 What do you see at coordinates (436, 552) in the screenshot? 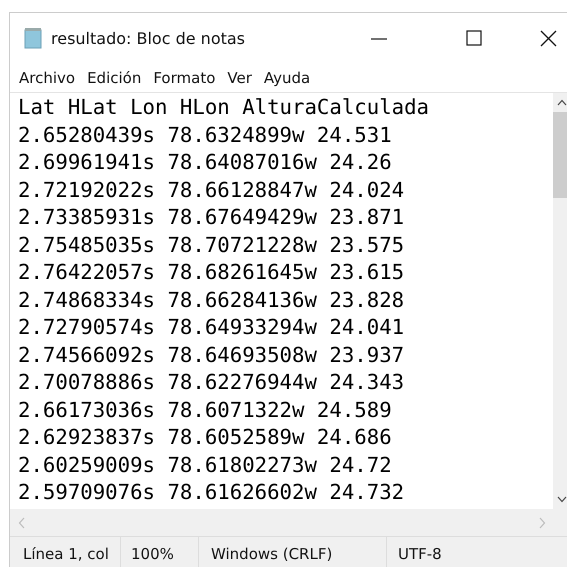
I see `status-text: UTF-8` at bounding box center [436, 552].